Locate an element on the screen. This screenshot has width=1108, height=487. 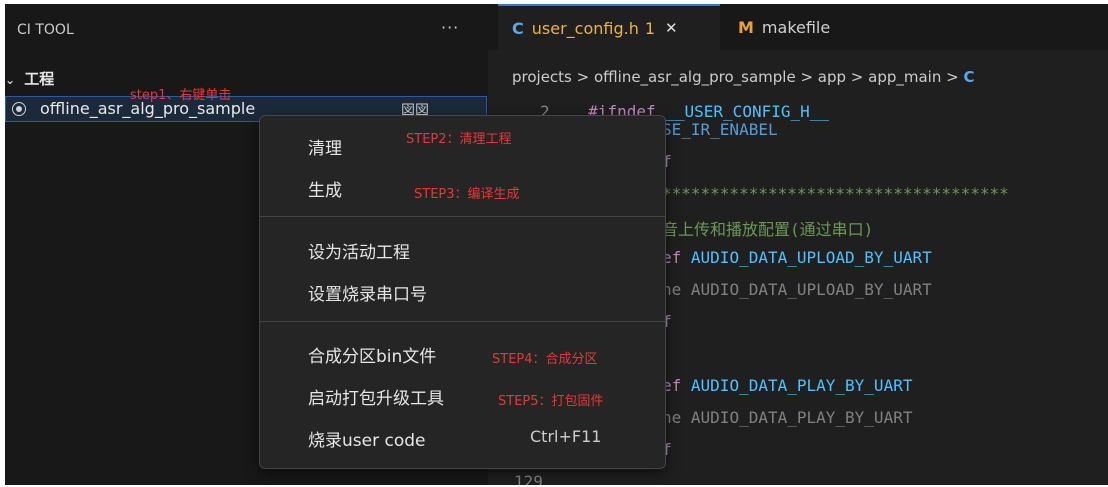
annotation-step1: step1、右键单击 is located at coordinates (181, 95).